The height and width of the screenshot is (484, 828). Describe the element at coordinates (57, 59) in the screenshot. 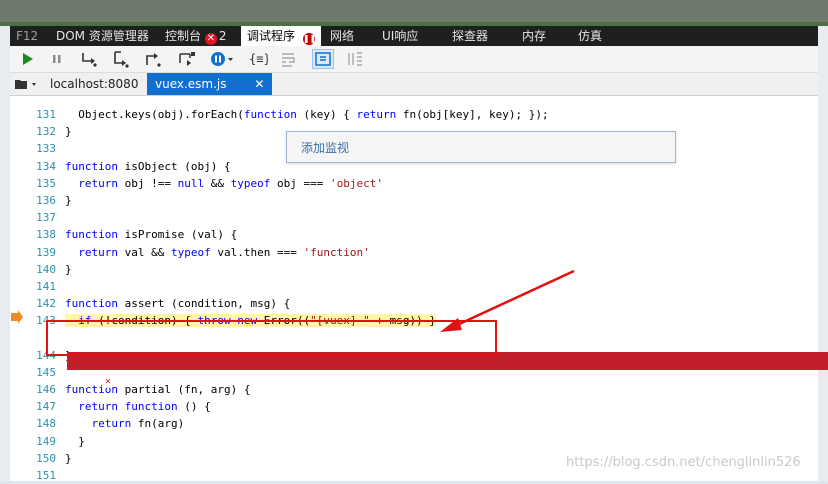

I see `pause-icon` at that location.